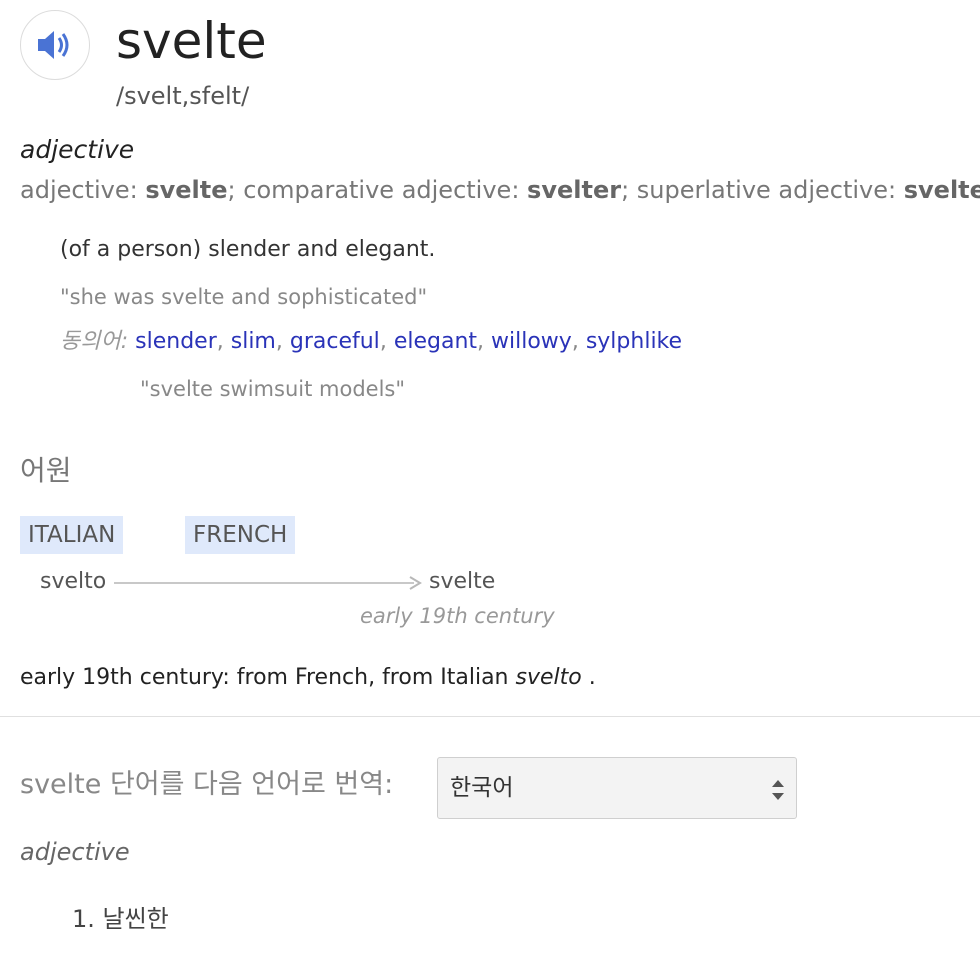  Describe the element at coordinates (46, 470) in the screenshot. I see `etymology-heading: 어원` at that location.